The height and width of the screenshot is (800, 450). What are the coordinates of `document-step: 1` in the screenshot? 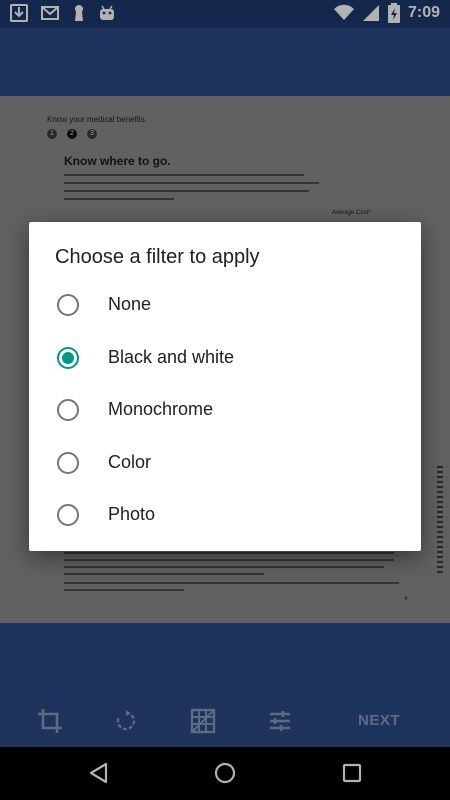 It's located at (52, 134).